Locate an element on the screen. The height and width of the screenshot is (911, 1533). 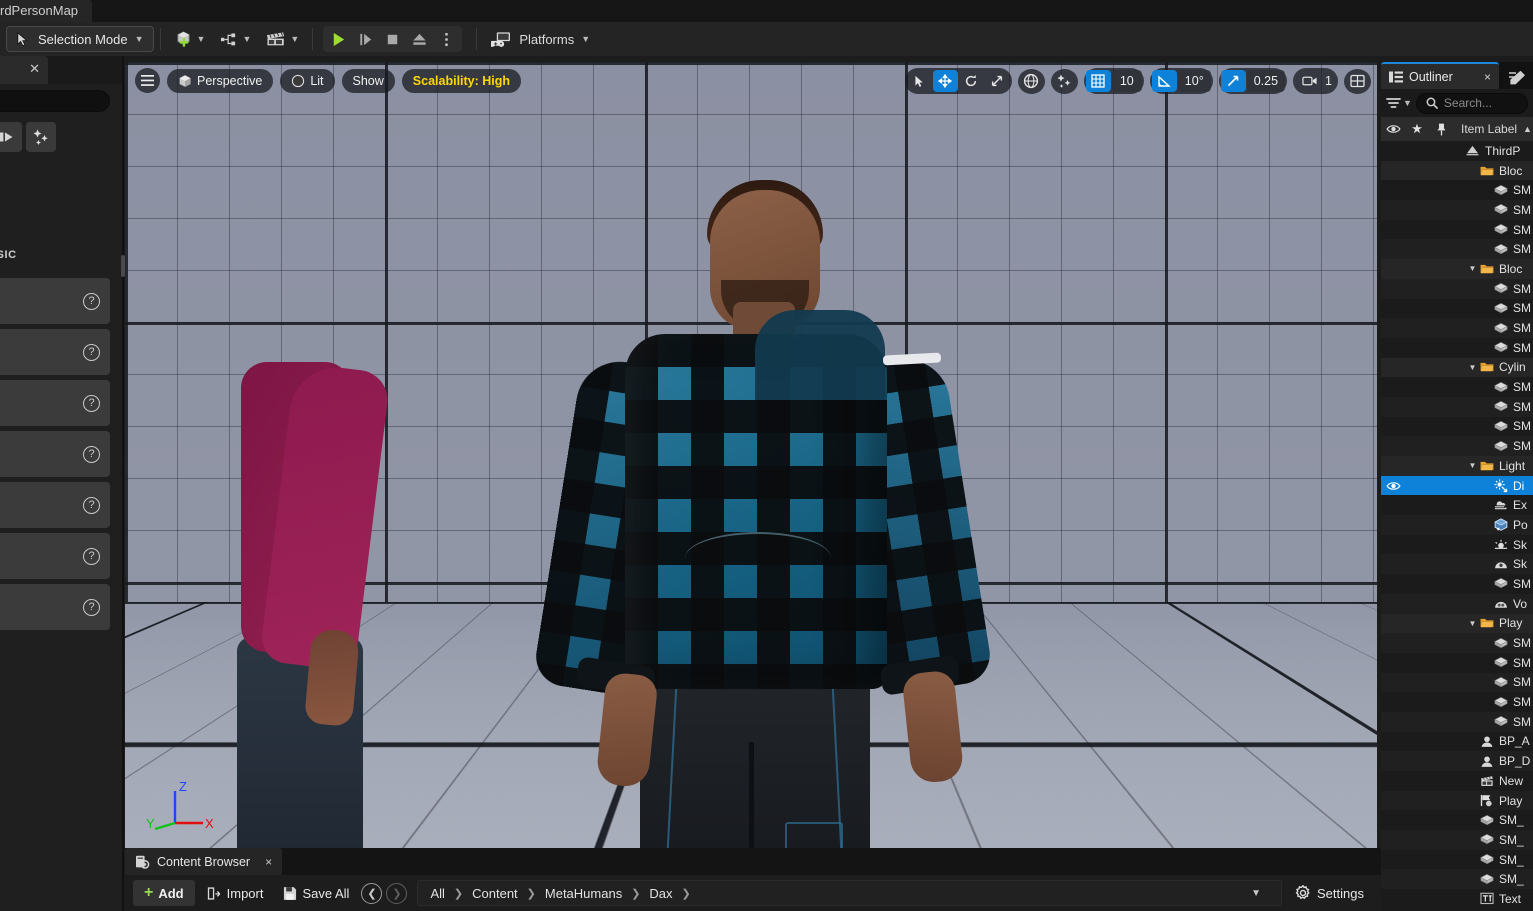
outliner-filter-button: ▼ is located at coordinates (1399, 103).